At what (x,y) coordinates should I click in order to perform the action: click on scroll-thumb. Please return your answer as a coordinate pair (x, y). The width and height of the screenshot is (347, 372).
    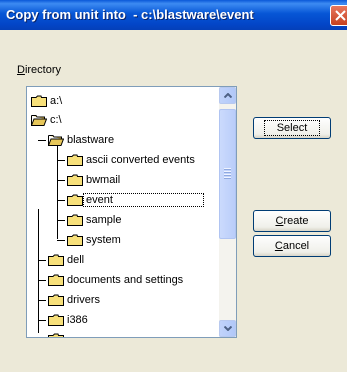
    Looking at the image, I should click on (227, 174).